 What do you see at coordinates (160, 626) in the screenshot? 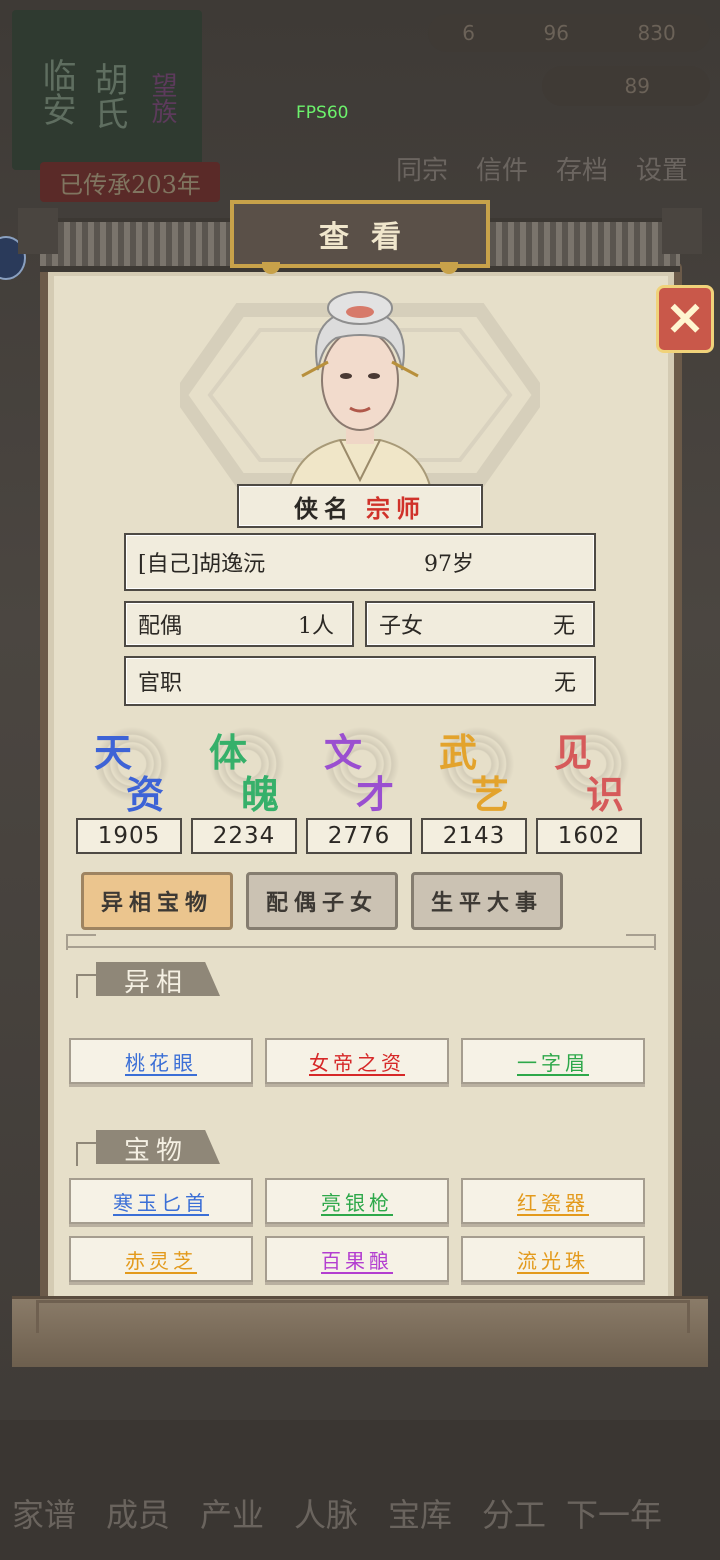
I see `spouse-label: 配偶` at bounding box center [160, 626].